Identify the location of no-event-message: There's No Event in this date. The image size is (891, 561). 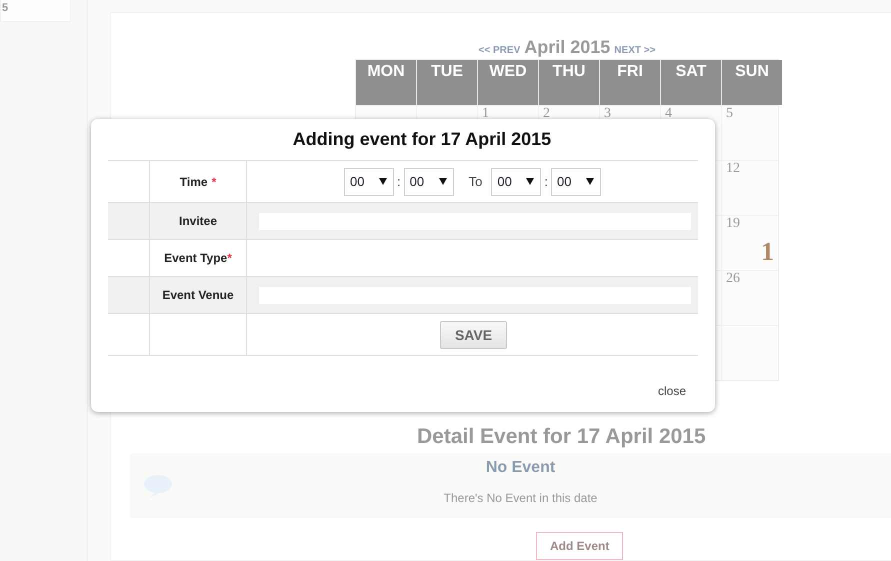
(521, 498).